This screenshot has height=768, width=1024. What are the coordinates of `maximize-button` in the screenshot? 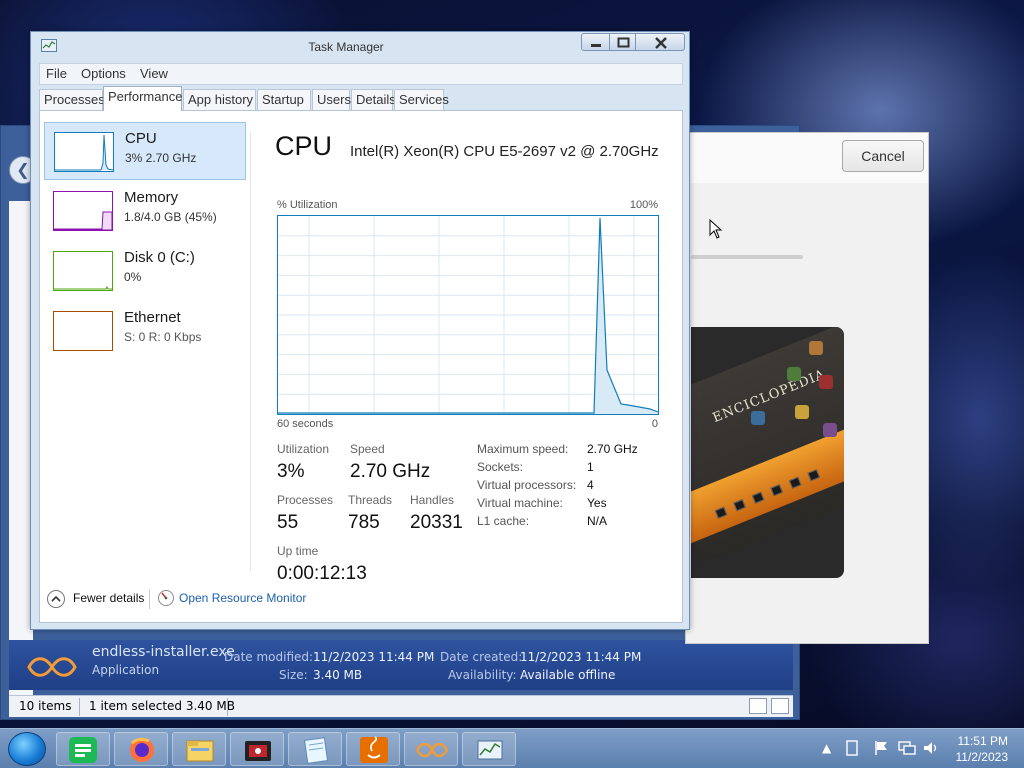 It's located at (622, 42).